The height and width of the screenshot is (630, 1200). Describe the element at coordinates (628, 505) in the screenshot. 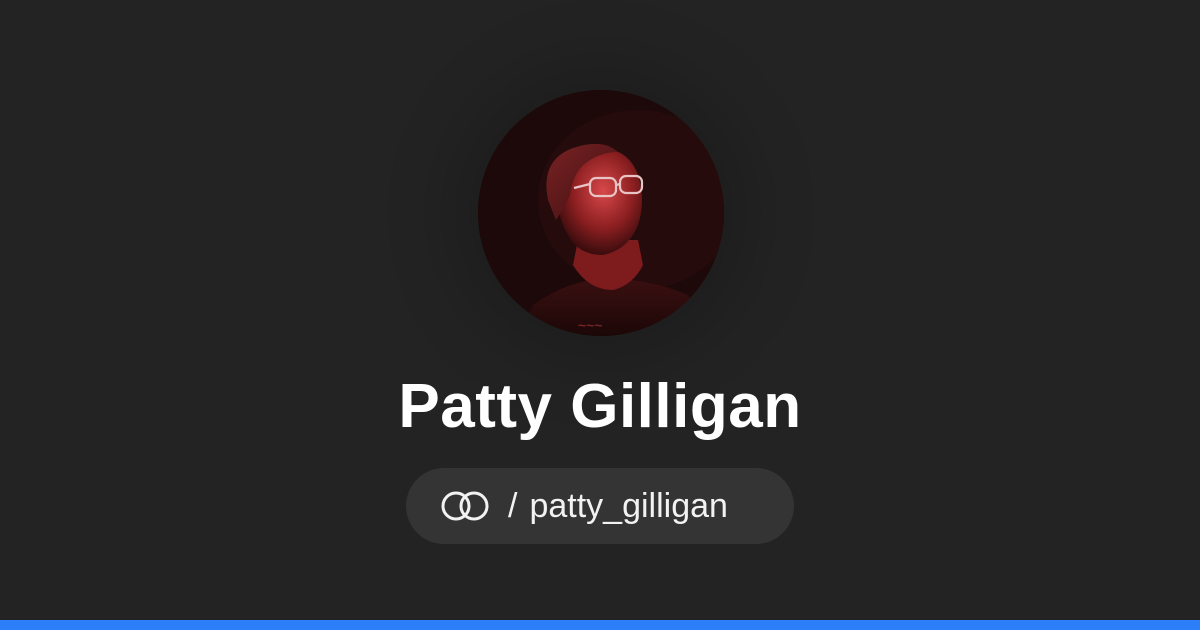

I see `profile-handle: patty_gilligan` at that location.